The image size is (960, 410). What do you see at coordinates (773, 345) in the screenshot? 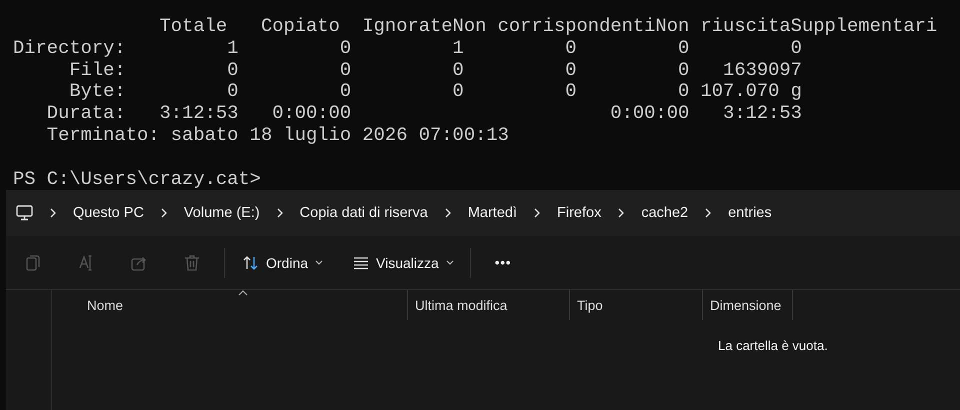
I see `empty-folder-message: La cartella è vuota.` at bounding box center [773, 345].